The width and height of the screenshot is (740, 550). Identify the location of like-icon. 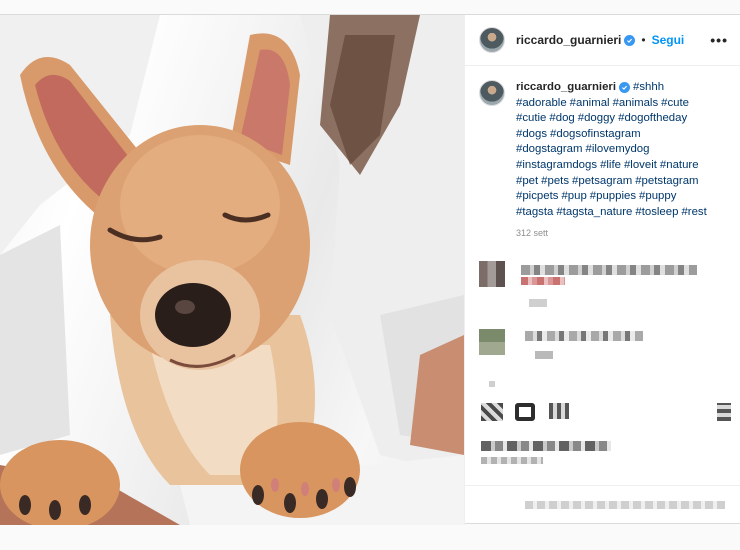
(492, 412).